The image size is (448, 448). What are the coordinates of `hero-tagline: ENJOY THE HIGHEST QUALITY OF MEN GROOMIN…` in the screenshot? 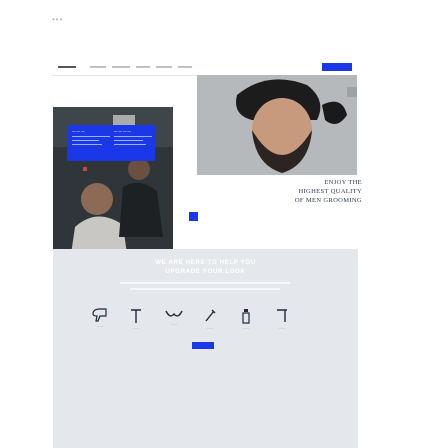 It's located at (297, 191).